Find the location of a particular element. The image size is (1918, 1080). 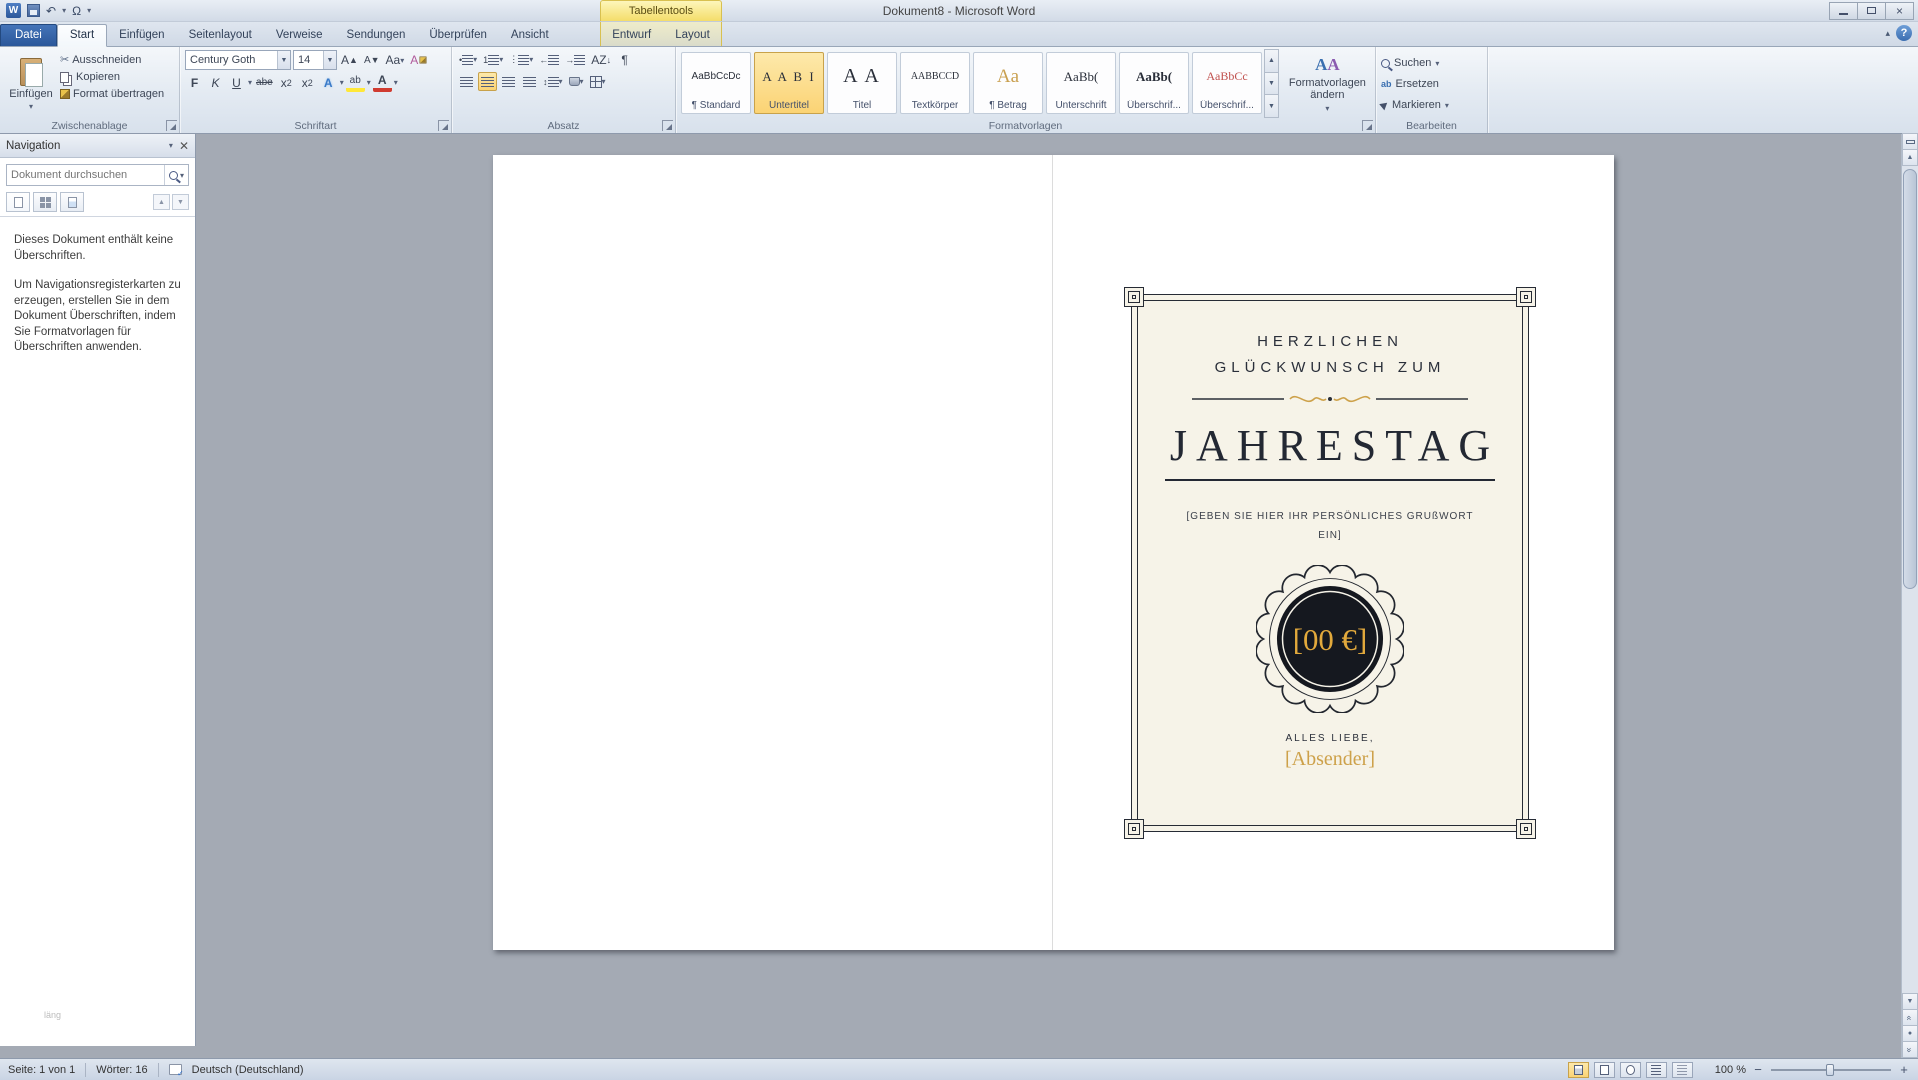

select-dropdown-icon: ▾ is located at coordinates (1447, 105).